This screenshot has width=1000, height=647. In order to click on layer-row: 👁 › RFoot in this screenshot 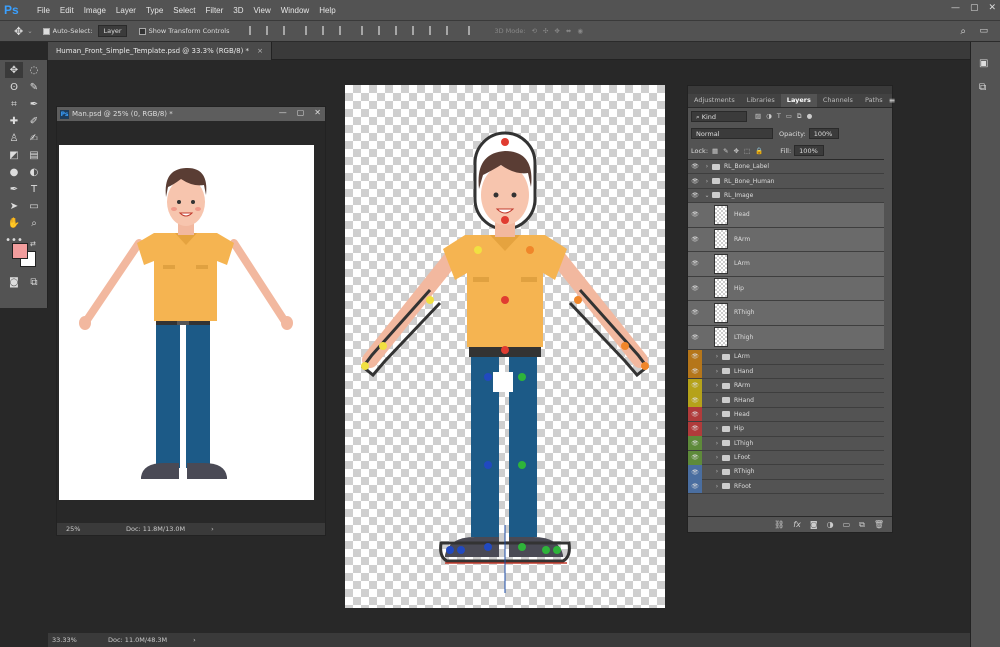, I will do `click(786, 487)`.